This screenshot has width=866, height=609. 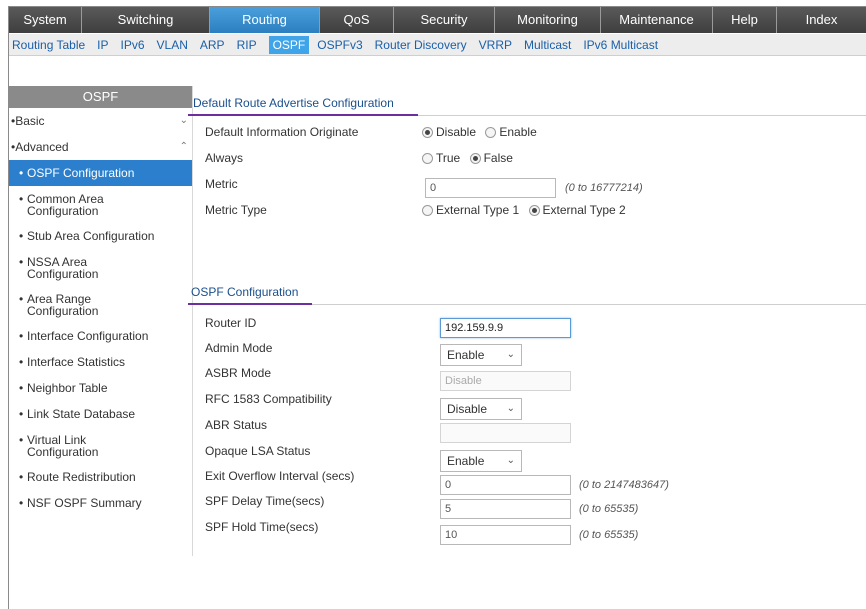 What do you see at coordinates (444, 20) in the screenshot?
I see `top-tab-security: Security` at bounding box center [444, 20].